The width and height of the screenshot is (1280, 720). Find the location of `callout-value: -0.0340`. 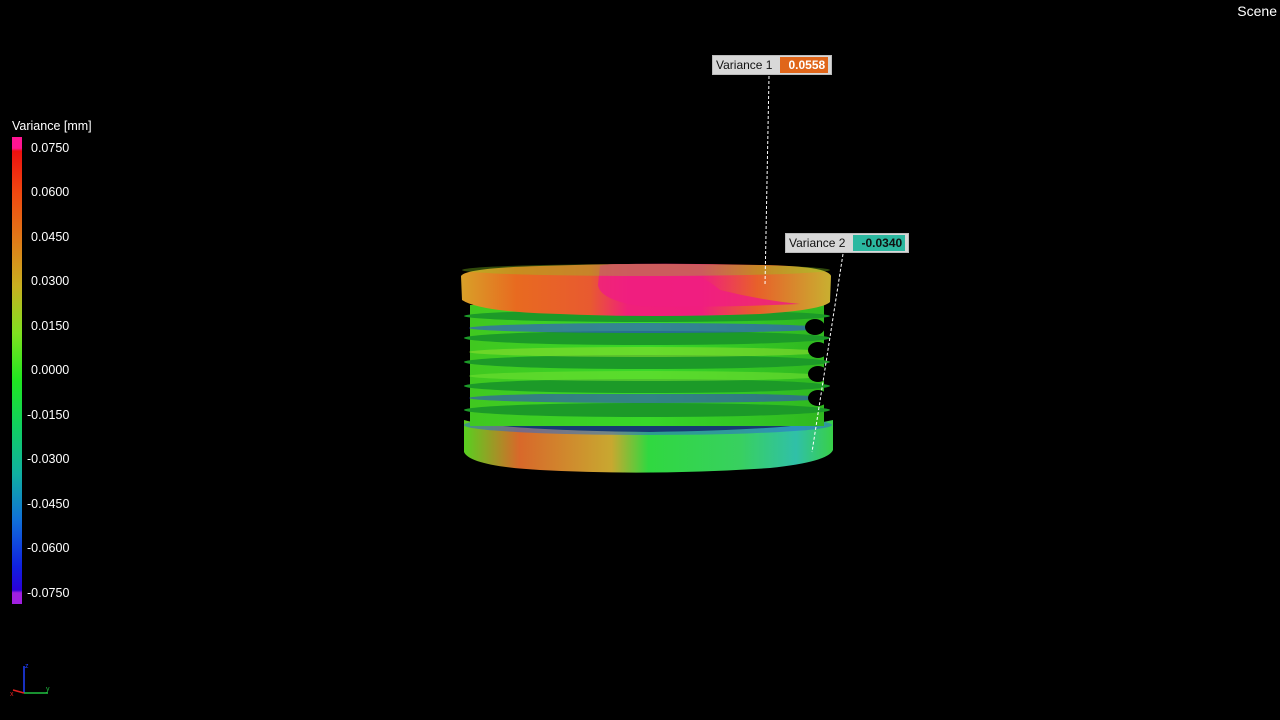

callout-value: -0.0340 is located at coordinates (879, 243).